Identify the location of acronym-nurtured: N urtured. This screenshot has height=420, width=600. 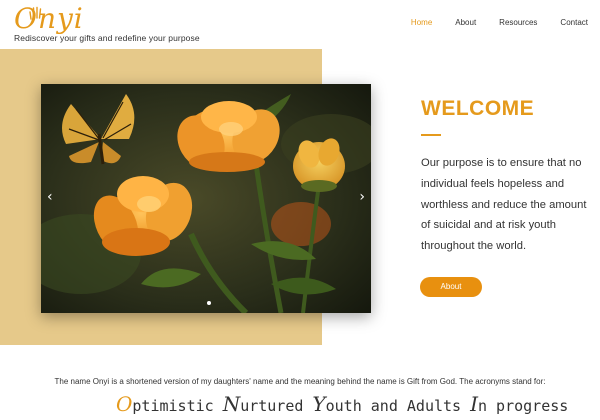
(263, 404).